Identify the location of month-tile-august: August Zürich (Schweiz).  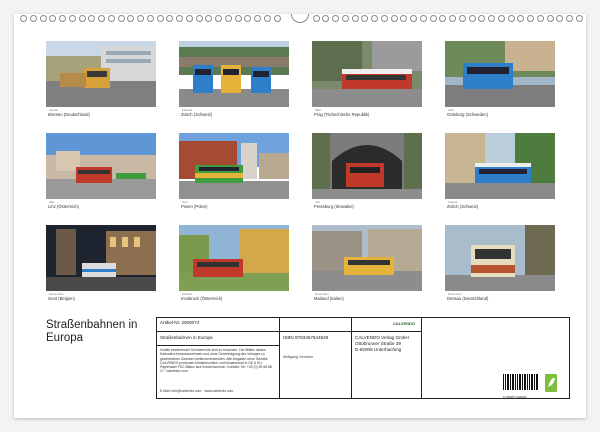
(500, 173).